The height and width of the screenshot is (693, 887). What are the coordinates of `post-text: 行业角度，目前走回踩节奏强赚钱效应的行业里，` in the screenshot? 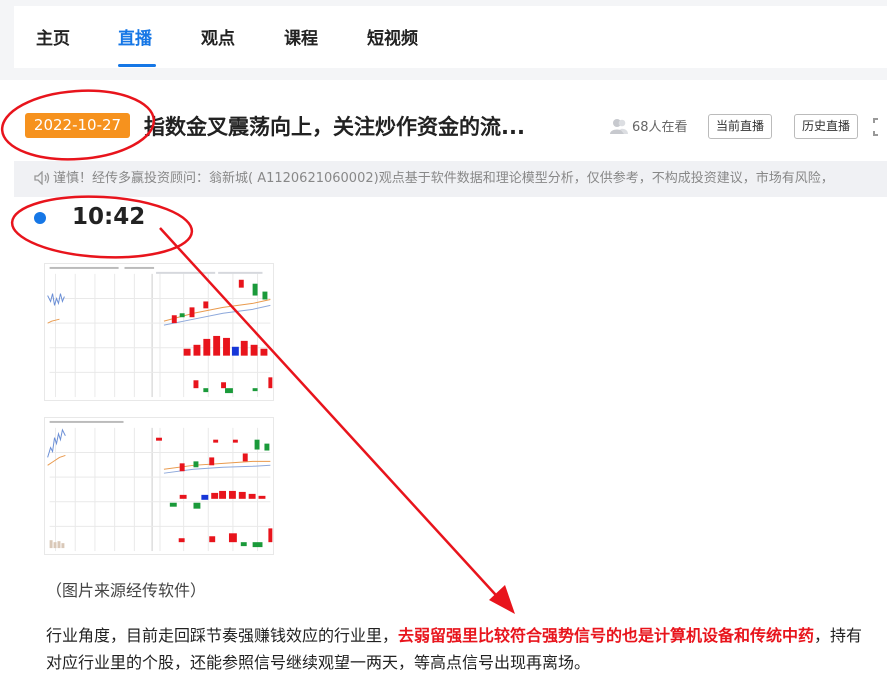 It's located at (222, 635).